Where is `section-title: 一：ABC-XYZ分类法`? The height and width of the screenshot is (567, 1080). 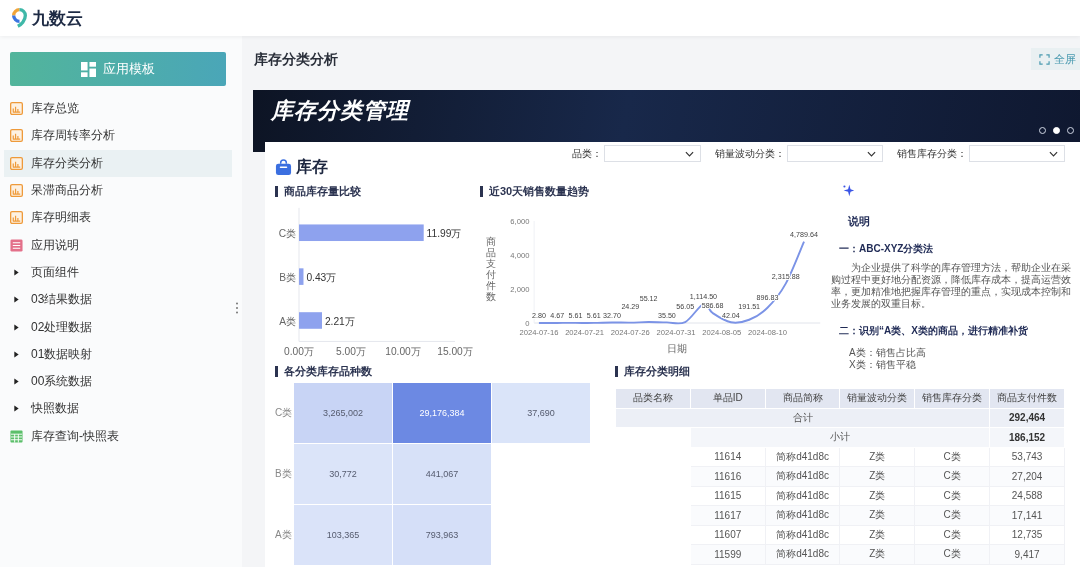 section-title: 一：ABC-XYZ分类法 is located at coordinates (886, 249).